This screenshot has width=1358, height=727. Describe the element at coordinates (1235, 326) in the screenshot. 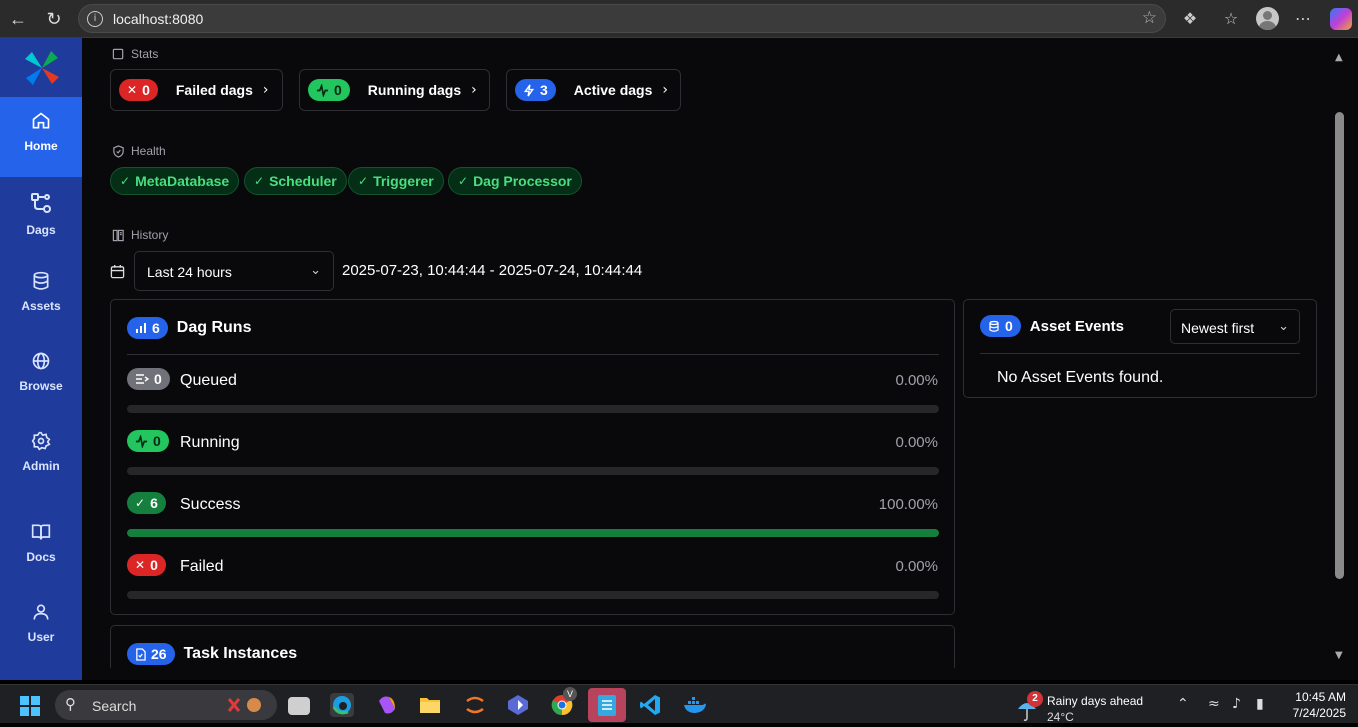

I see `sort-select: Newest first ⌄` at that location.